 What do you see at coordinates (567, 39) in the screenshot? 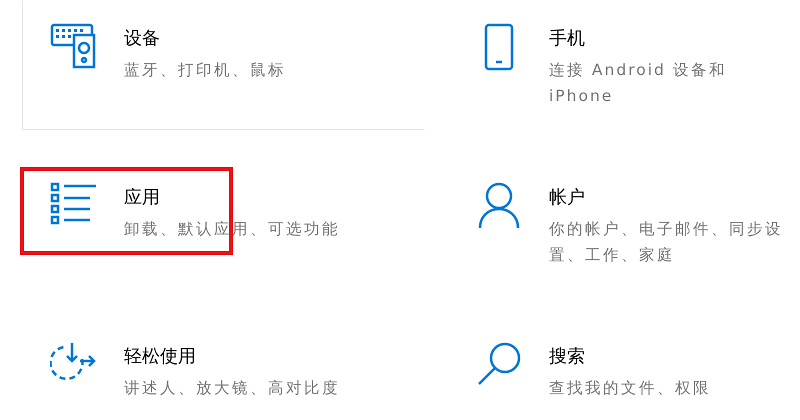
I see `tile-title: 手机` at bounding box center [567, 39].